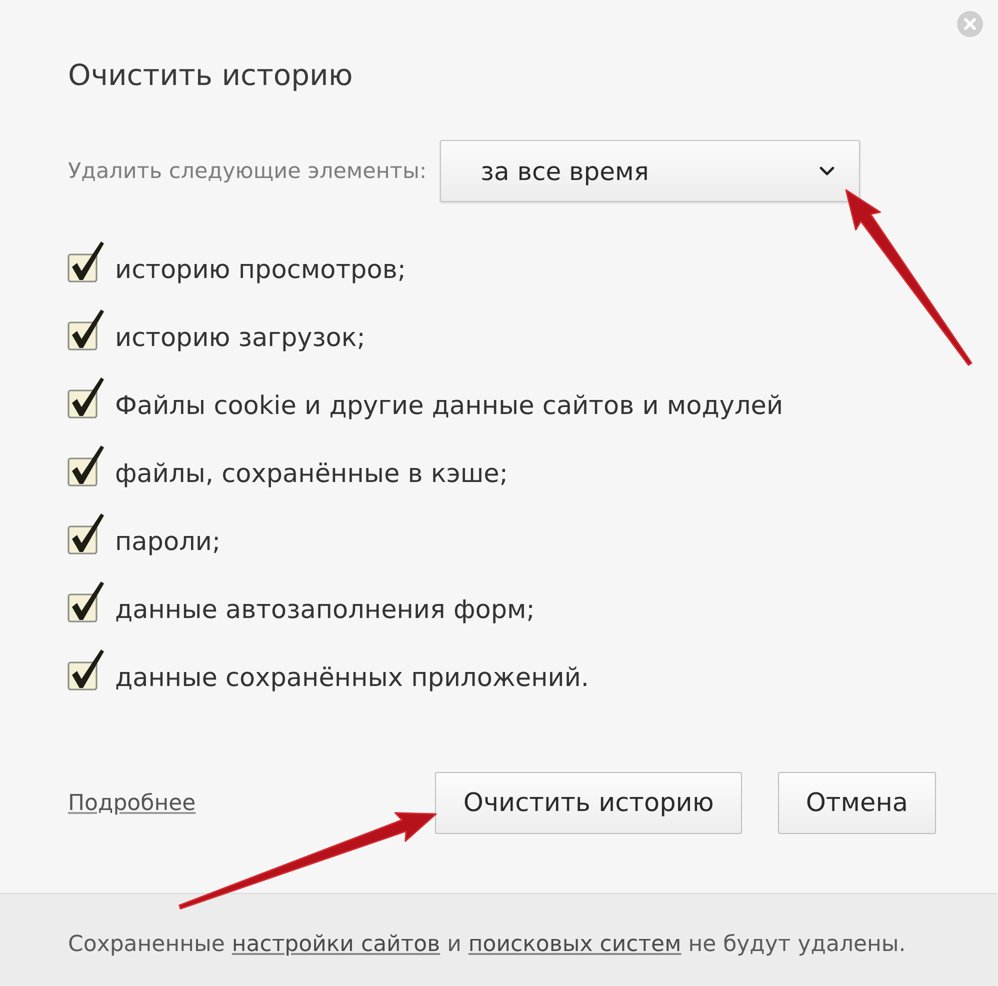  Describe the element at coordinates (132, 803) in the screenshot. I see `details-link: Подробнее` at that location.